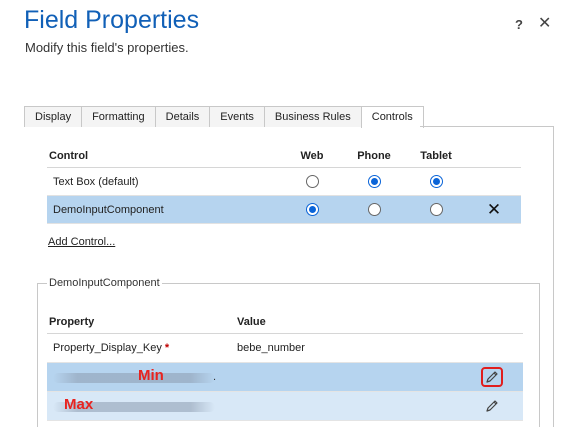  Describe the element at coordinates (112, 20) in the screenshot. I see `dialog-title: Field Properties` at that location.